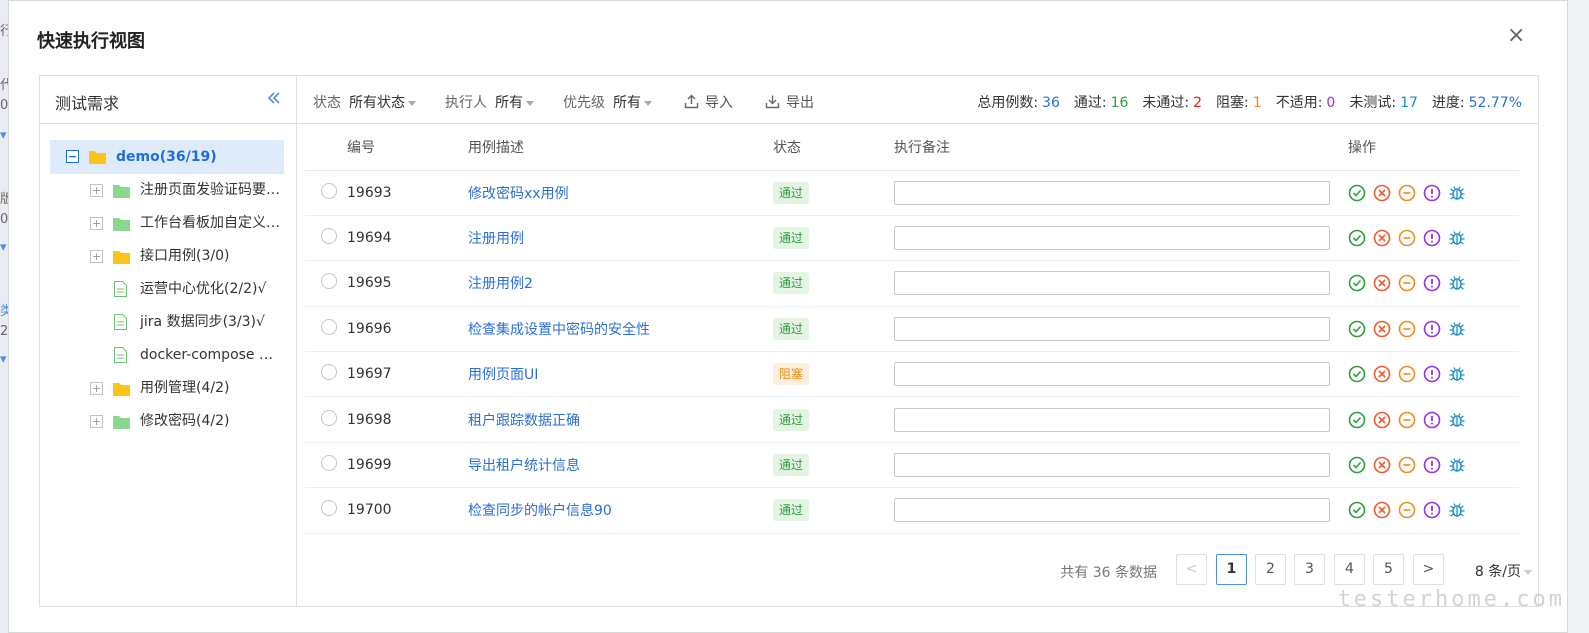 The image size is (1589, 633). I want to click on tree-node: jira 数据同步(3/3)√, so click(167, 322).